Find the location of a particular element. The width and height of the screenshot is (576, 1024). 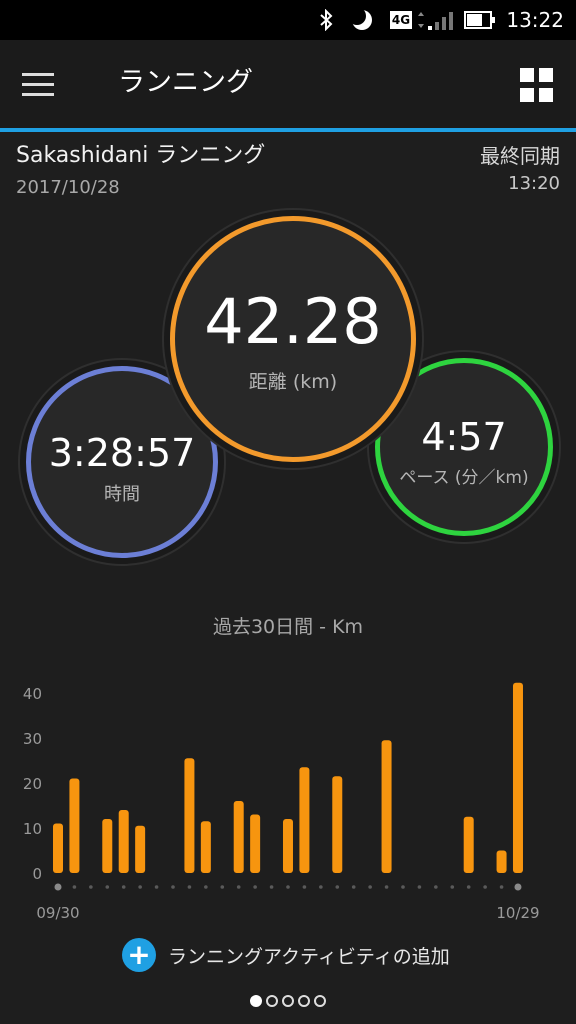

page-title: ランニング is located at coordinates (185, 82).